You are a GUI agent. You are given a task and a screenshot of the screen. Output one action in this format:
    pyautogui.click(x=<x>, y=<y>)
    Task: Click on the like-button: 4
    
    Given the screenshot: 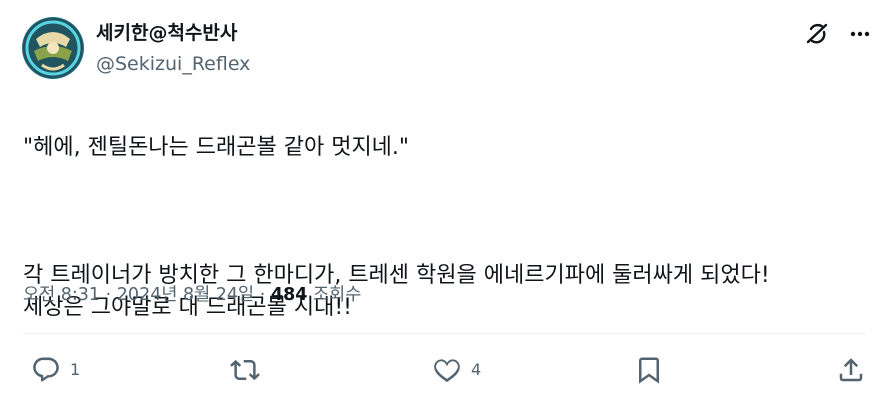 What is the action you would take?
    pyautogui.click(x=456, y=370)
    